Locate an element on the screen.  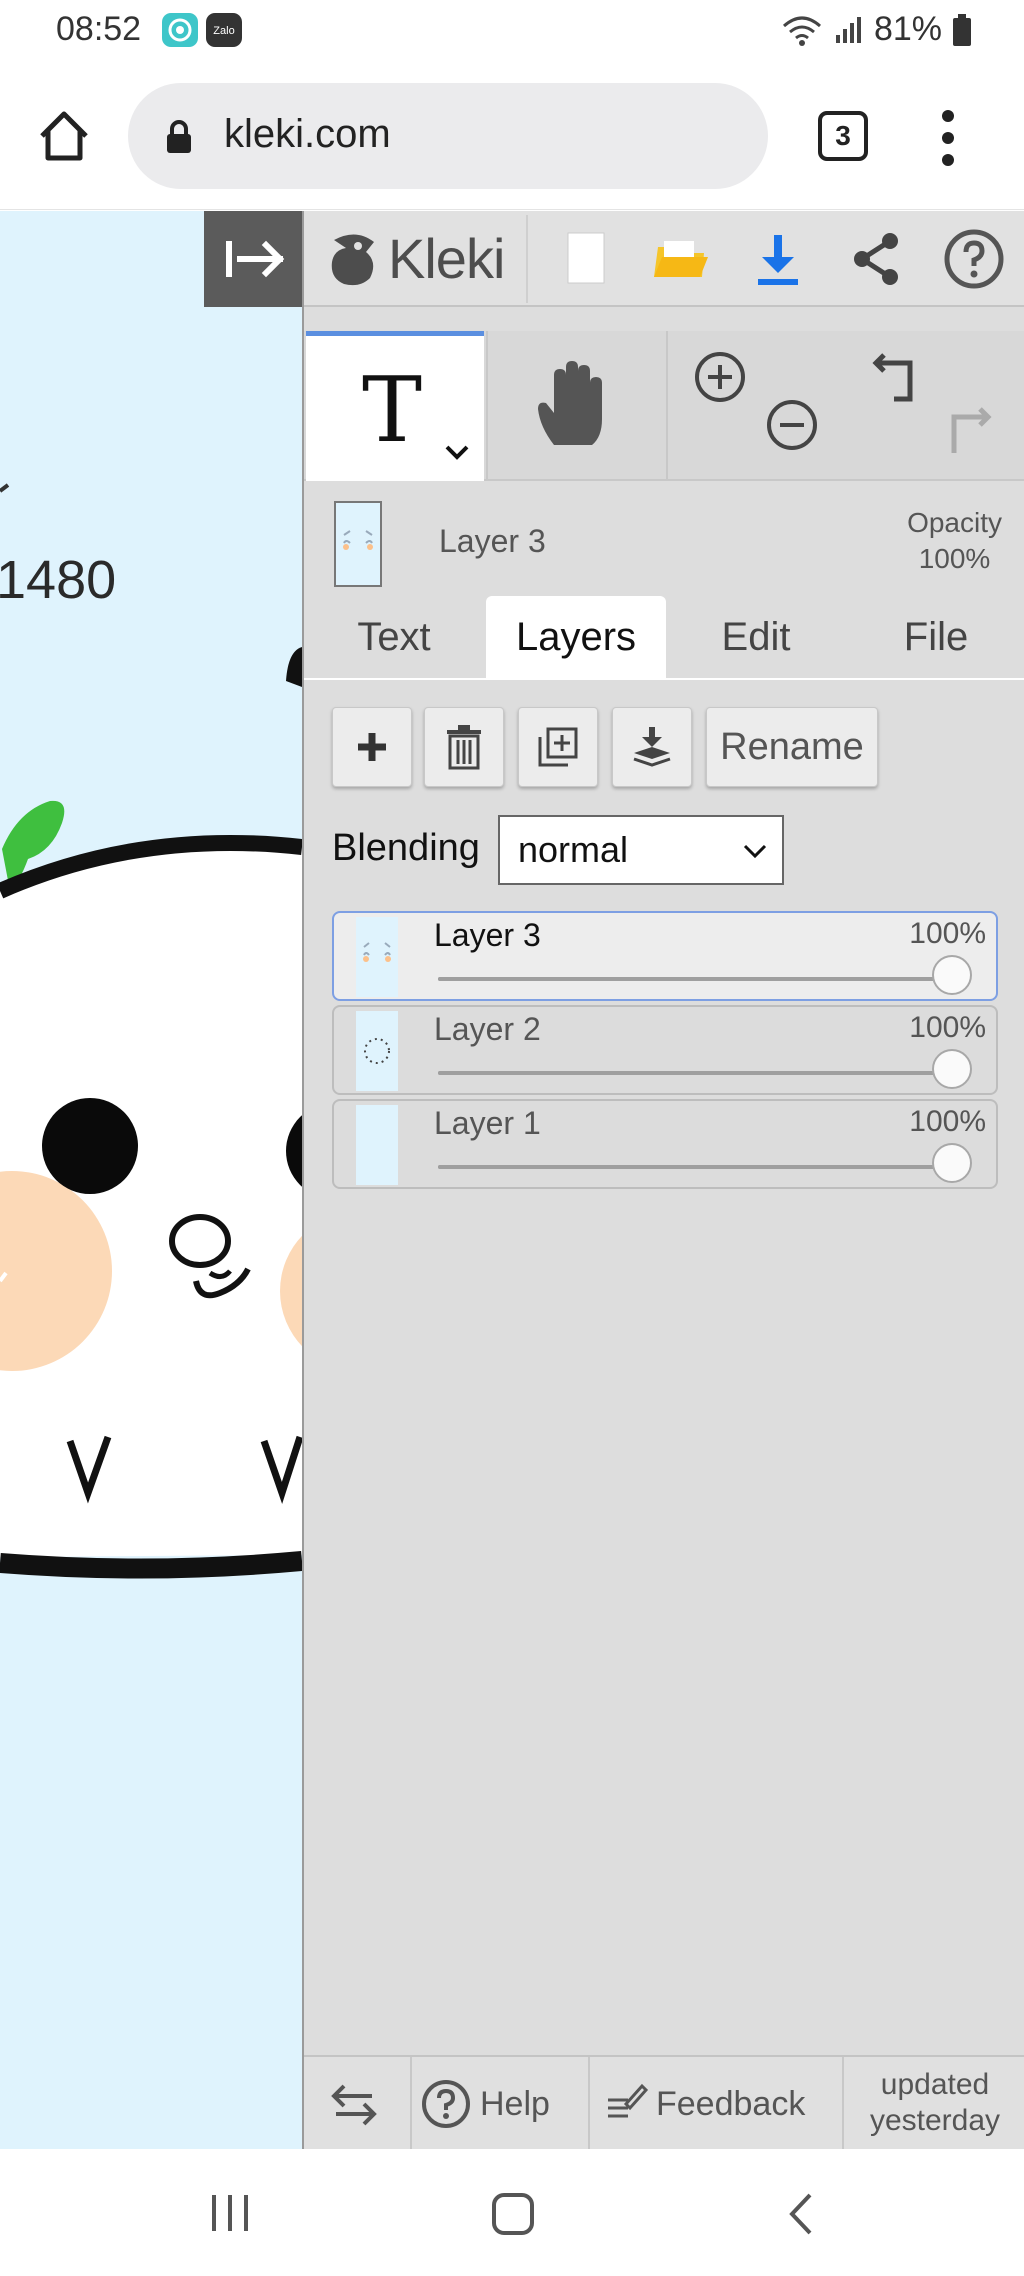
swap-arrows-icon is located at coordinates (354, 2105).